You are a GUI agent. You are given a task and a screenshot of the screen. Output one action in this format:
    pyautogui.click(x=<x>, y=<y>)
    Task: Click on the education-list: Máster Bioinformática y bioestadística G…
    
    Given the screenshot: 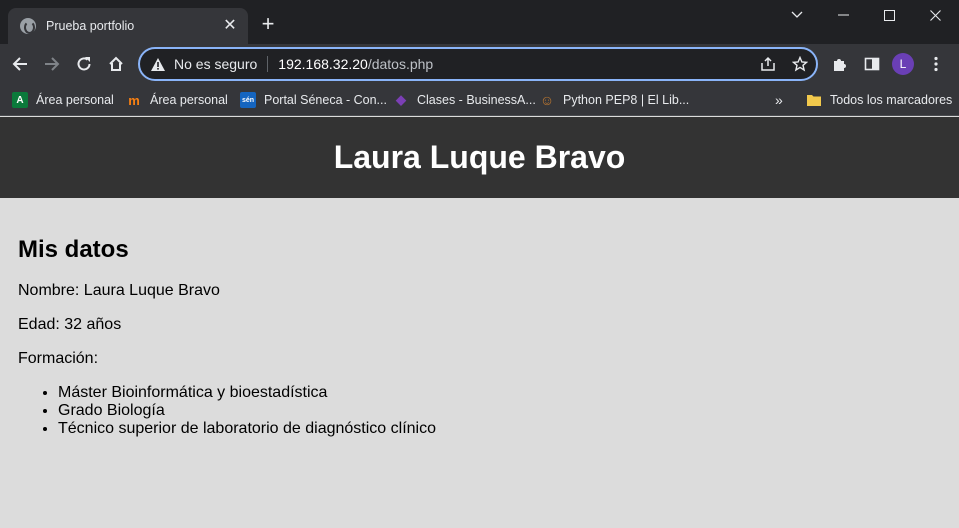 What is the action you would take?
    pyautogui.click(x=499, y=411)
    